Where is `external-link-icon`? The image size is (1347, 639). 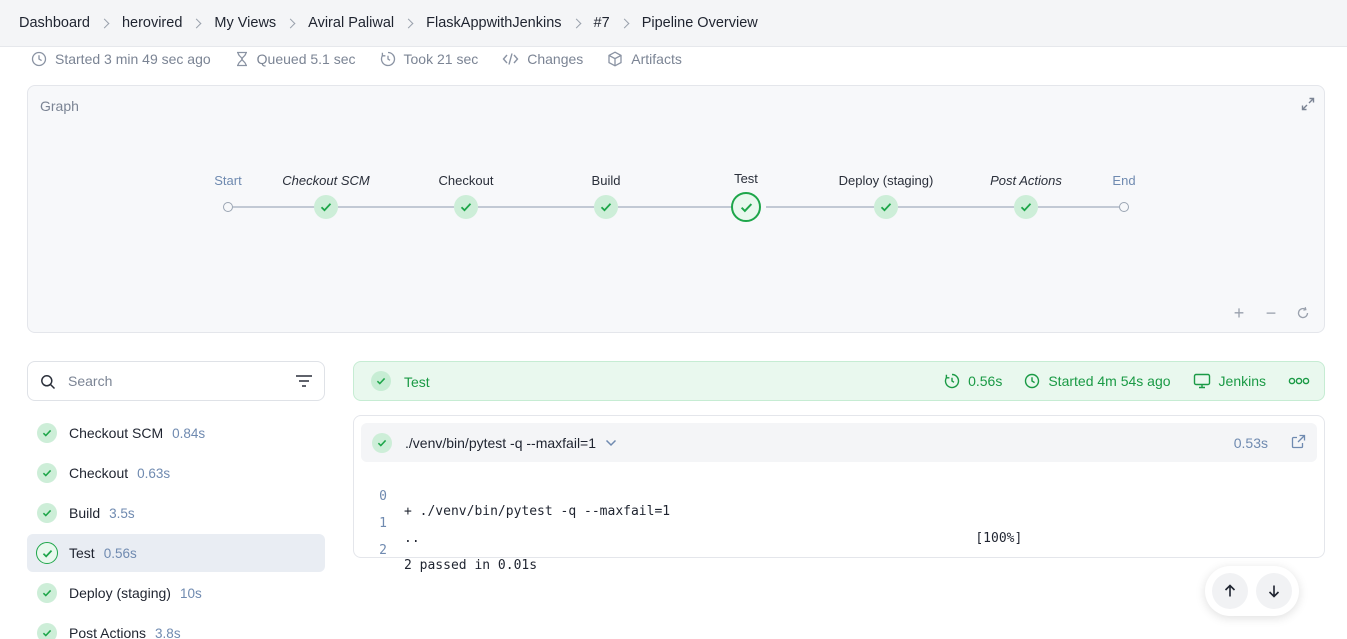
external-link-icon is located at coordinates (1298, 441).